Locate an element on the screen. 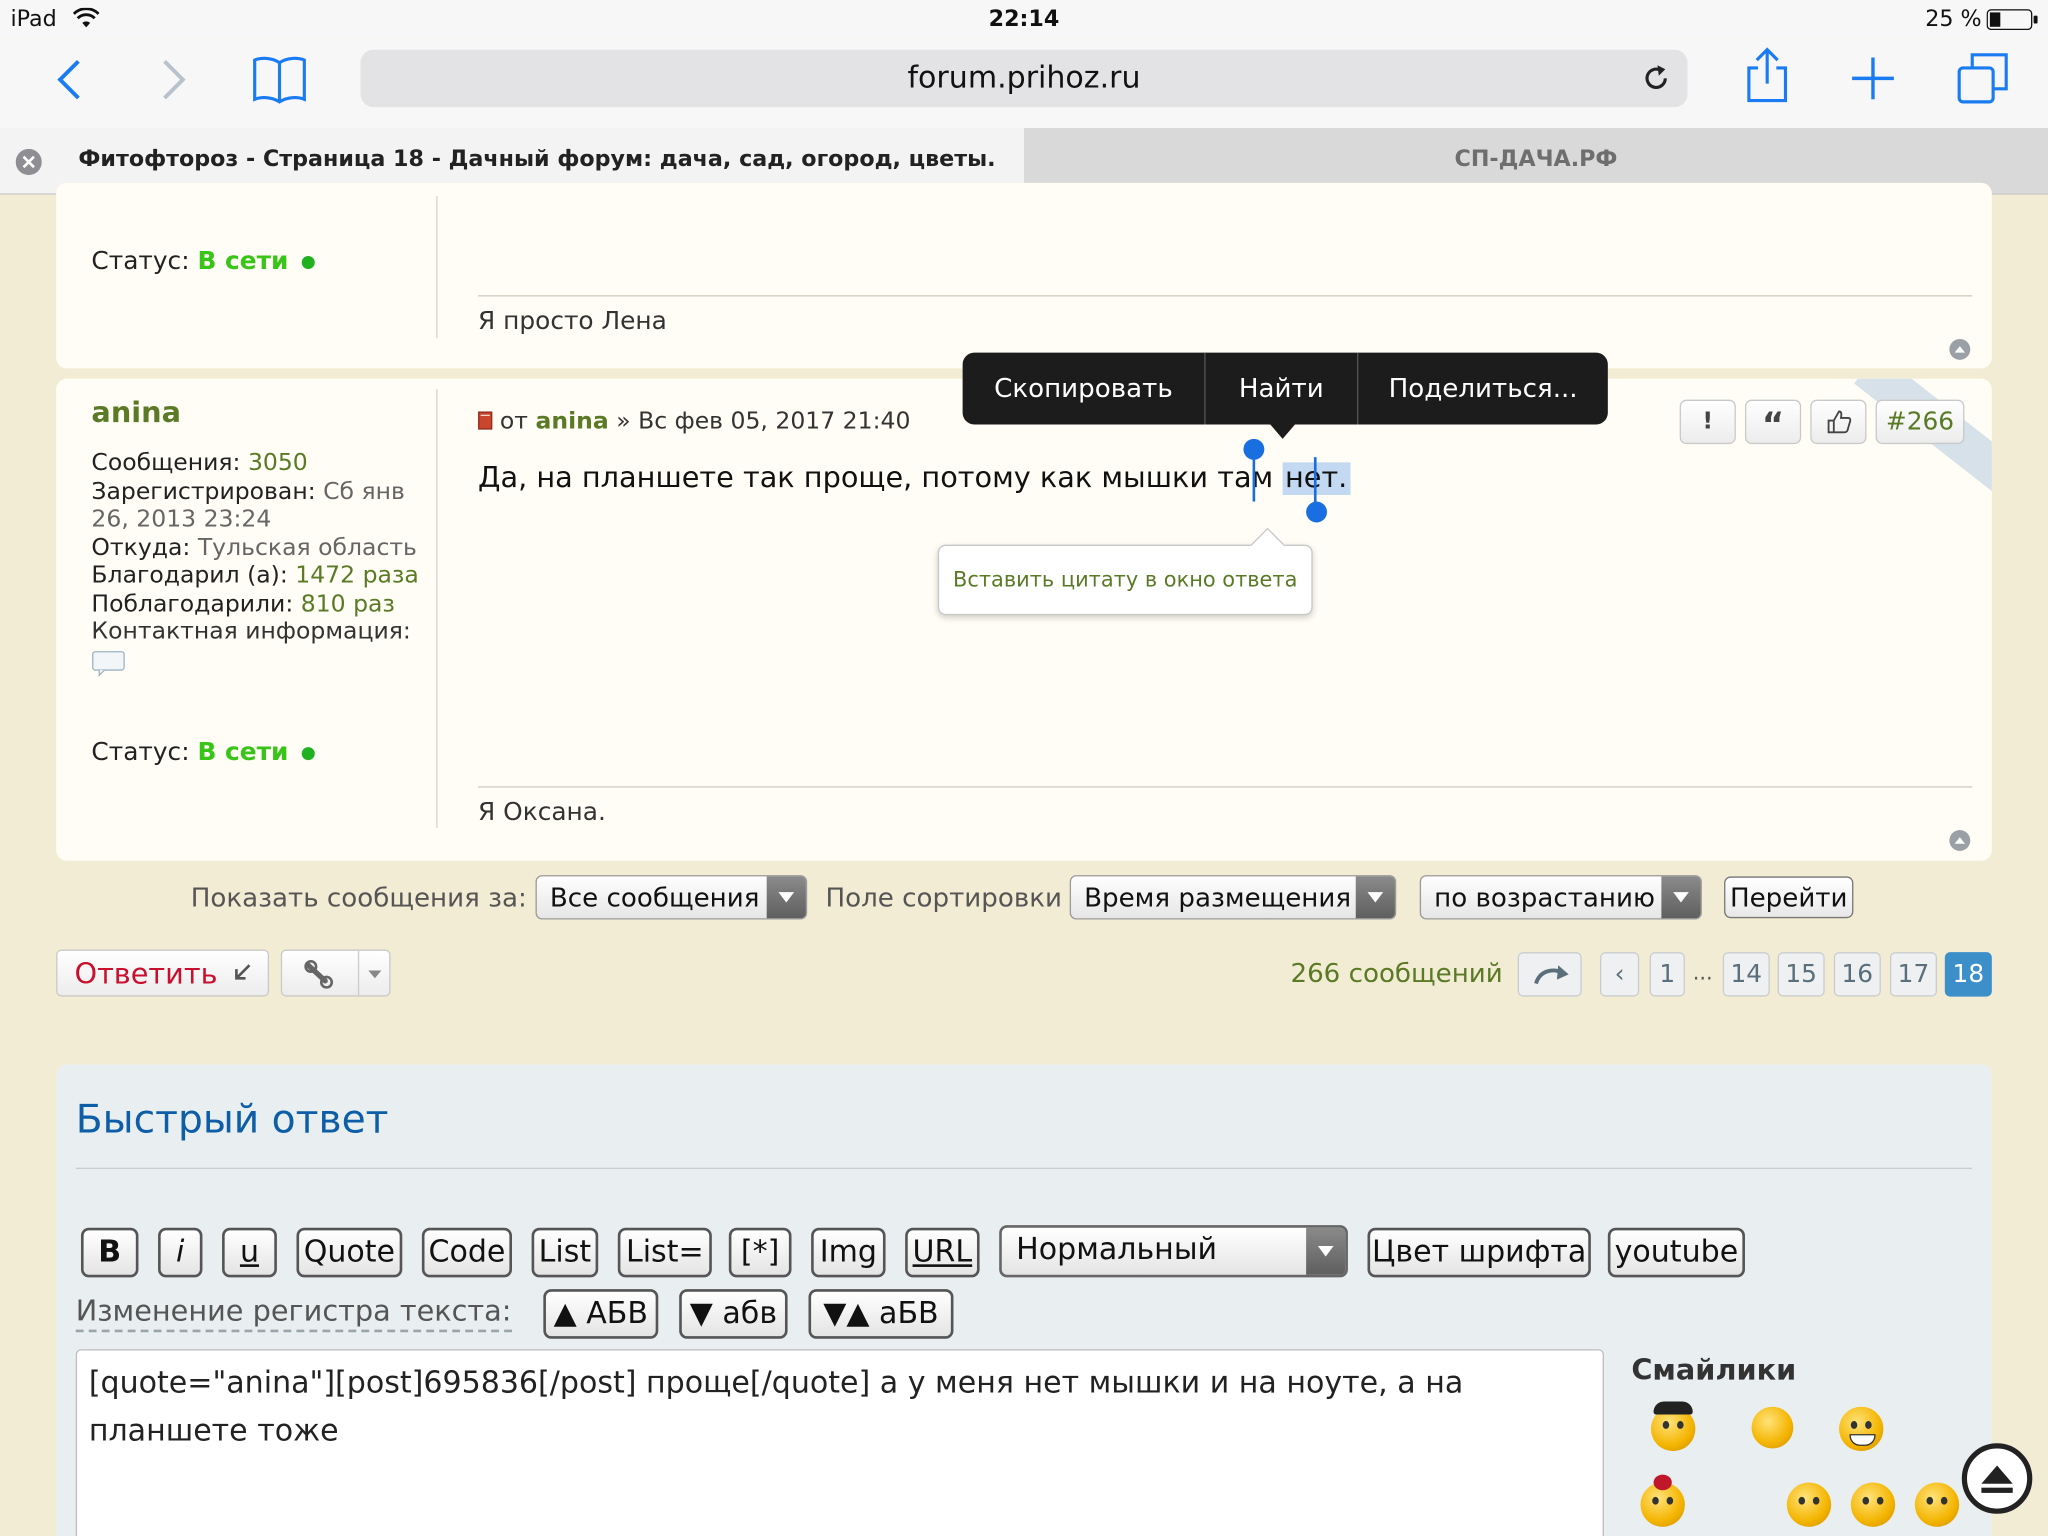  italic-button: i is located at coordinates (180, 1252).